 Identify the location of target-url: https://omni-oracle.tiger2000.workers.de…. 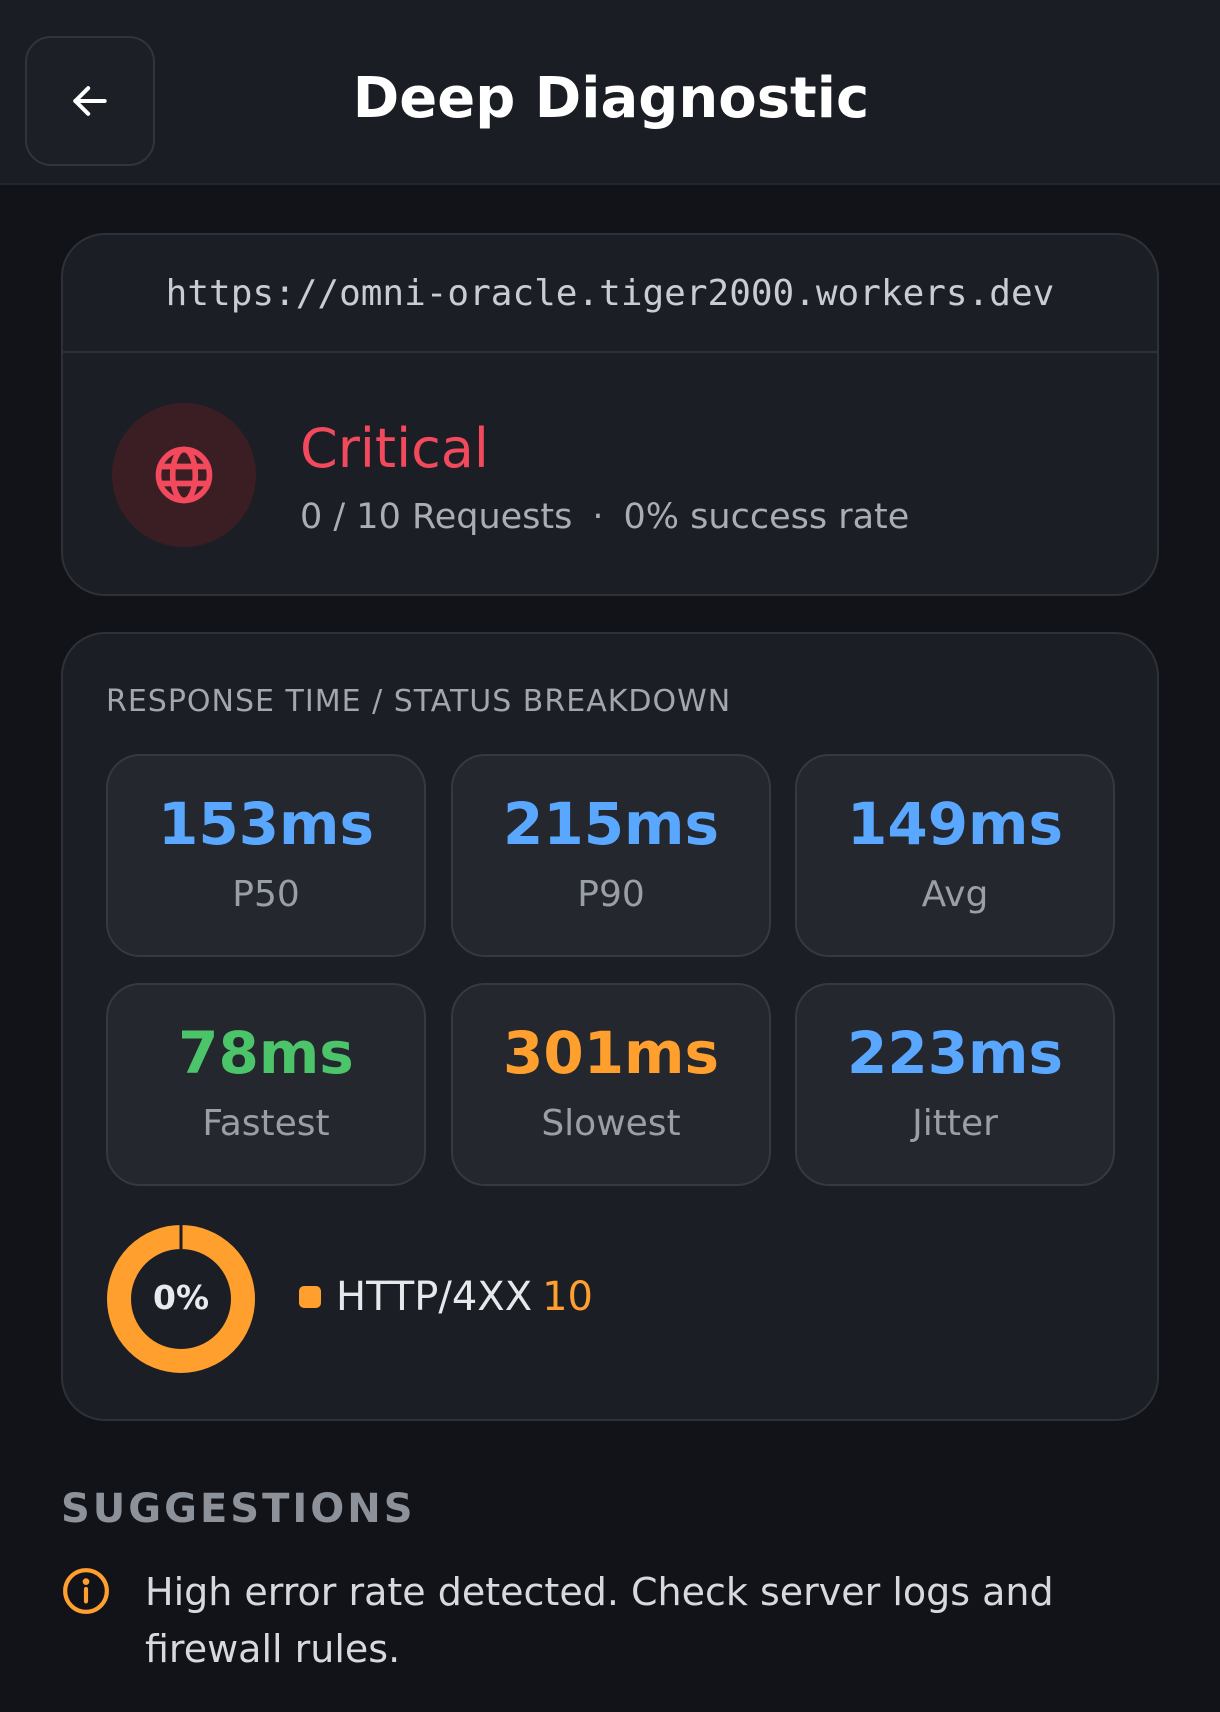
(610, 294).